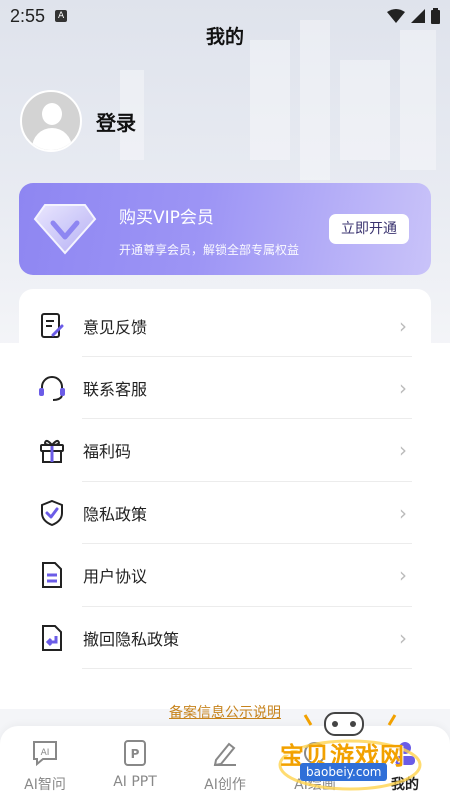 The image size is (450, 800). What do you see at coordinates (61, 16) in the screenshot?
I see `notification-a-icon: A` at bounding box center [61, 16].